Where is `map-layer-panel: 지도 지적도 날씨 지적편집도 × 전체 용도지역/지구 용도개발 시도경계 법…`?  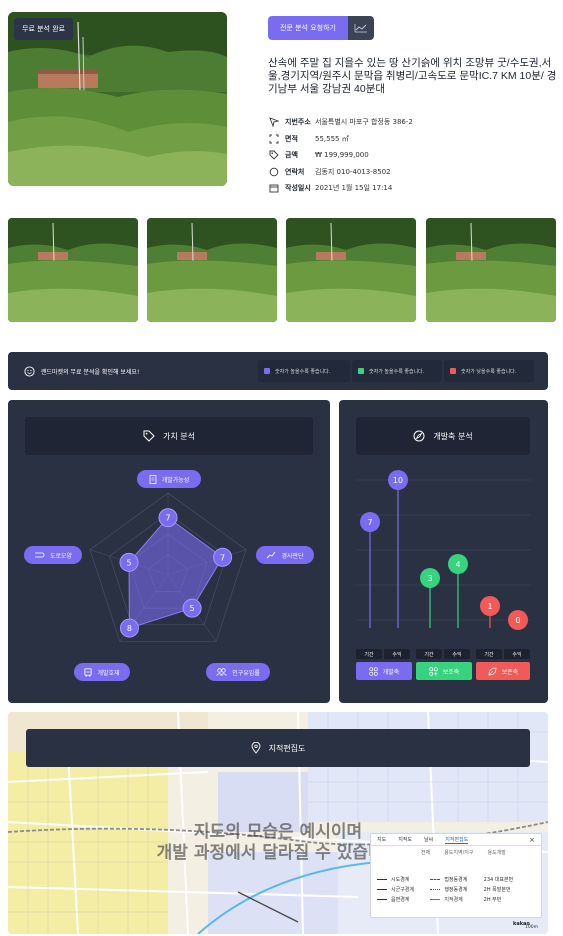 map-layer-panel: 지도 지적도 날씨 지적편집도 × 전체 용도지역/지구 용도개발 시도경계 법… is located at coordinates (456, 875).